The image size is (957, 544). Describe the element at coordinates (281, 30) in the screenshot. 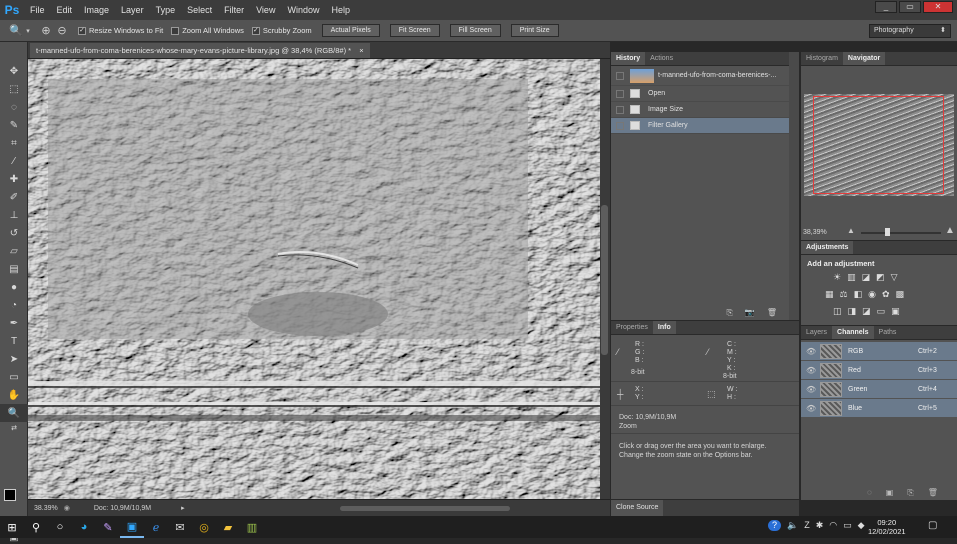

I see `scrubby-zoom-checkbox: ✓ Scrubby Zoom` at that location.